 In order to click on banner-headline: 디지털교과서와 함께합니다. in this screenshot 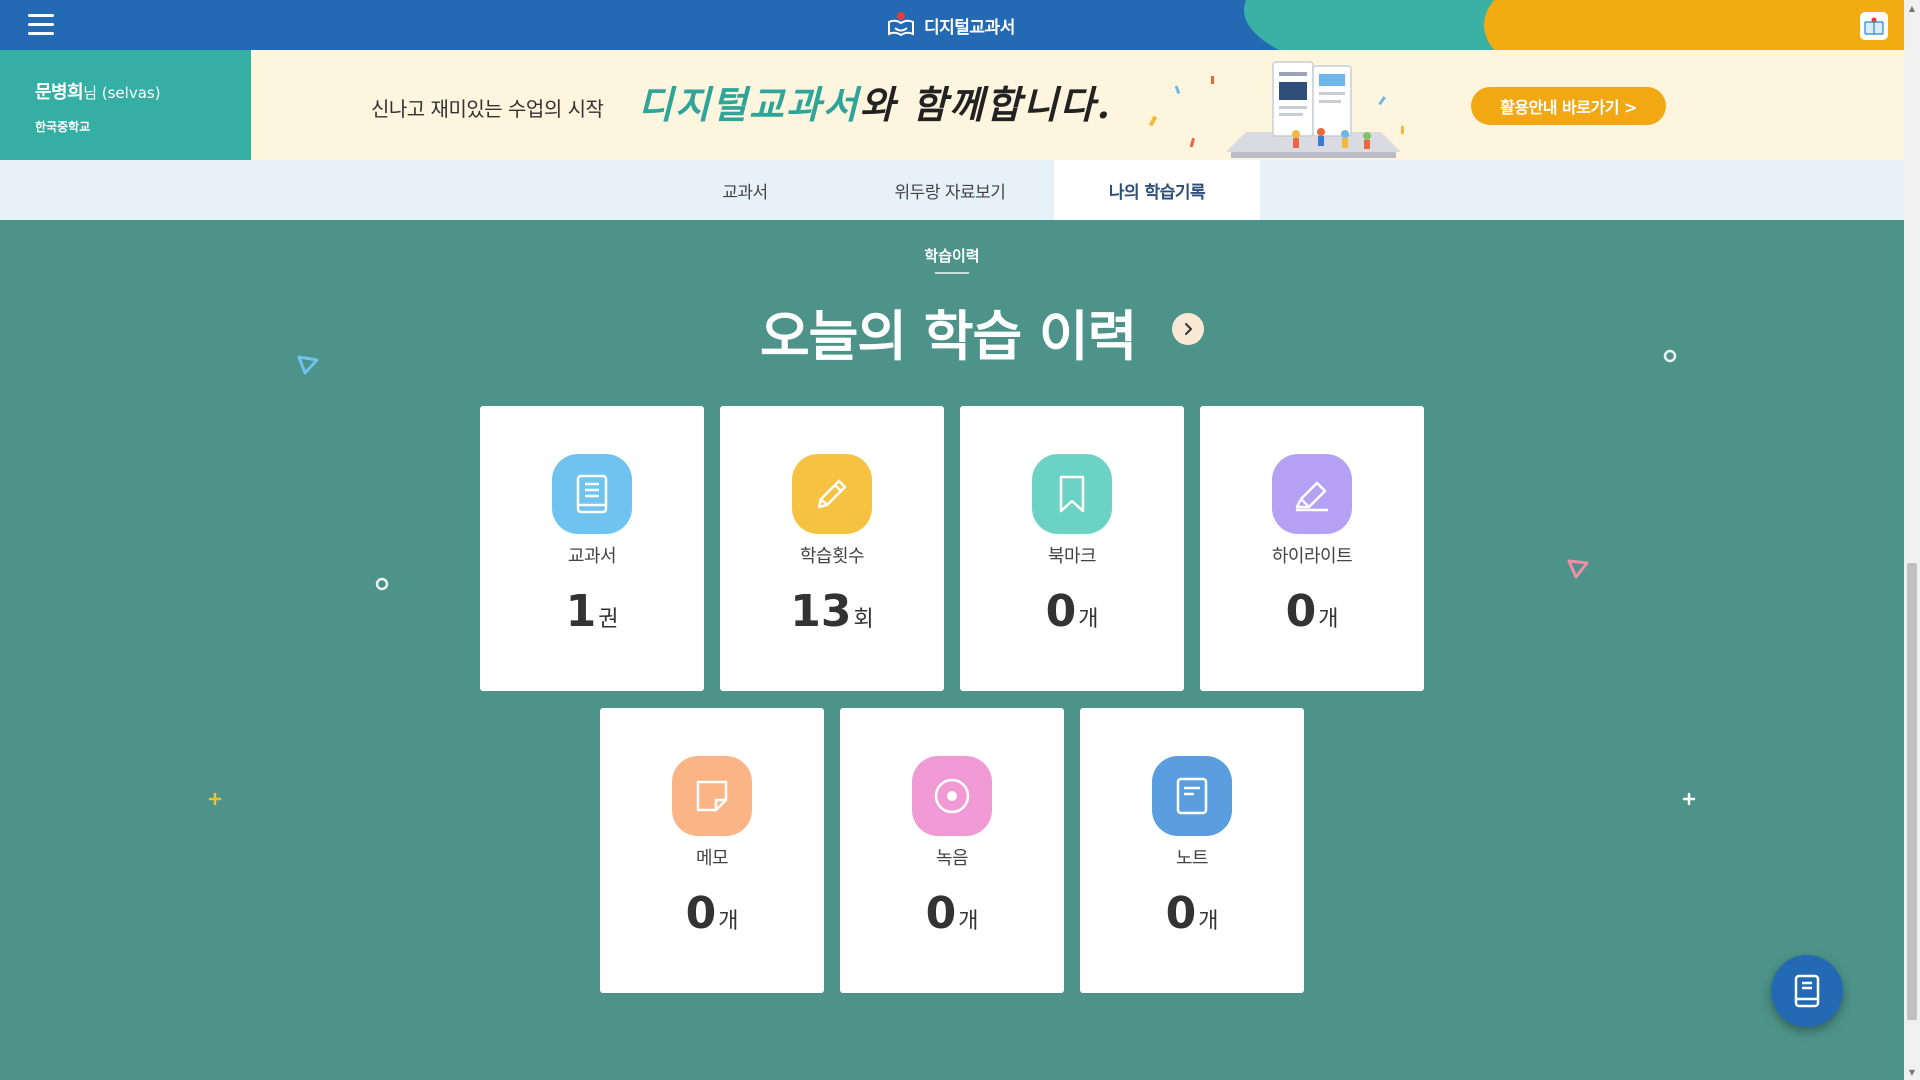, I will do `click(875, 101)`.